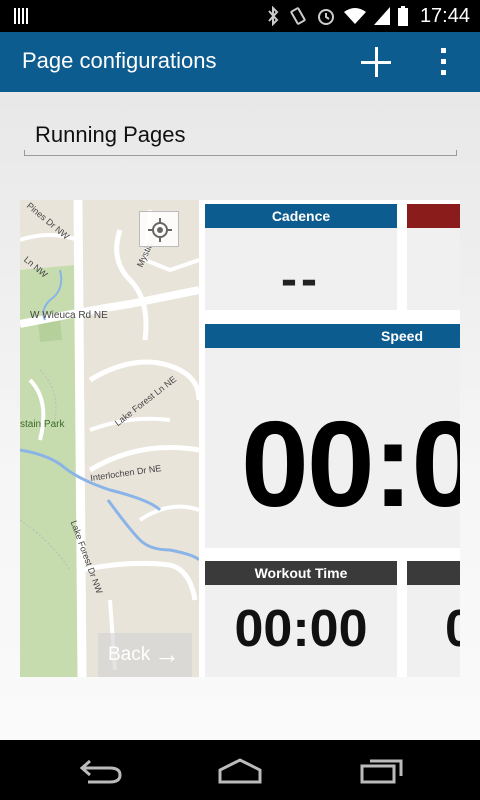  What do you see at coordinates (433, 216) in the screenshot?
I see `red-tile-header` at bounding box center [433, 216].